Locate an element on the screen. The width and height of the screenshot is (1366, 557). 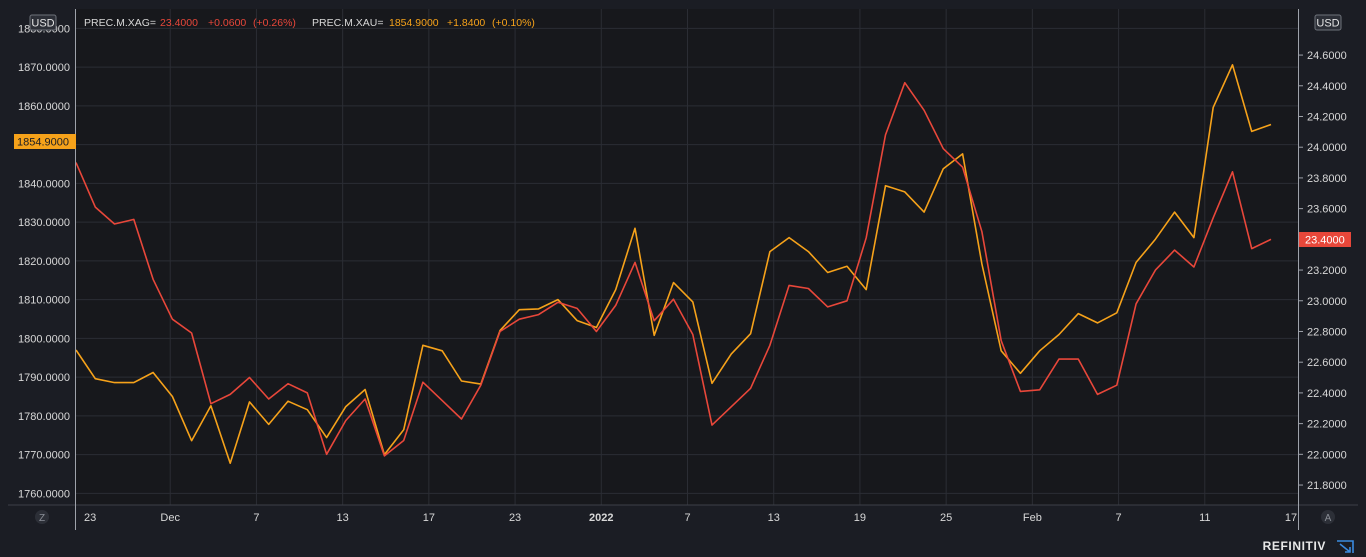
currency-left-badge: USD is located at coordinates (43, 22).